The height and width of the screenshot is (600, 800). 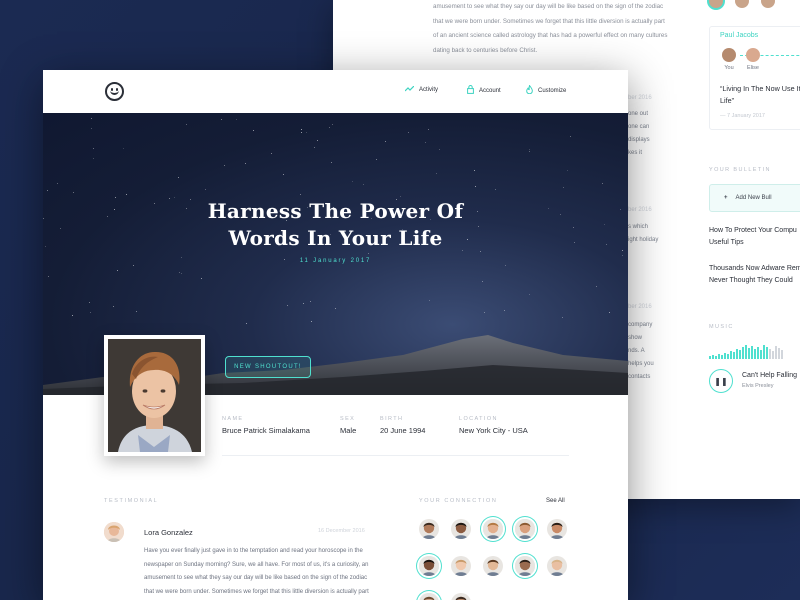 What do you see at coordinates (754, 231) in the screenshot?
I see `bulletin-item: How To Protect Your Compu` at bounding box center [754, 231].